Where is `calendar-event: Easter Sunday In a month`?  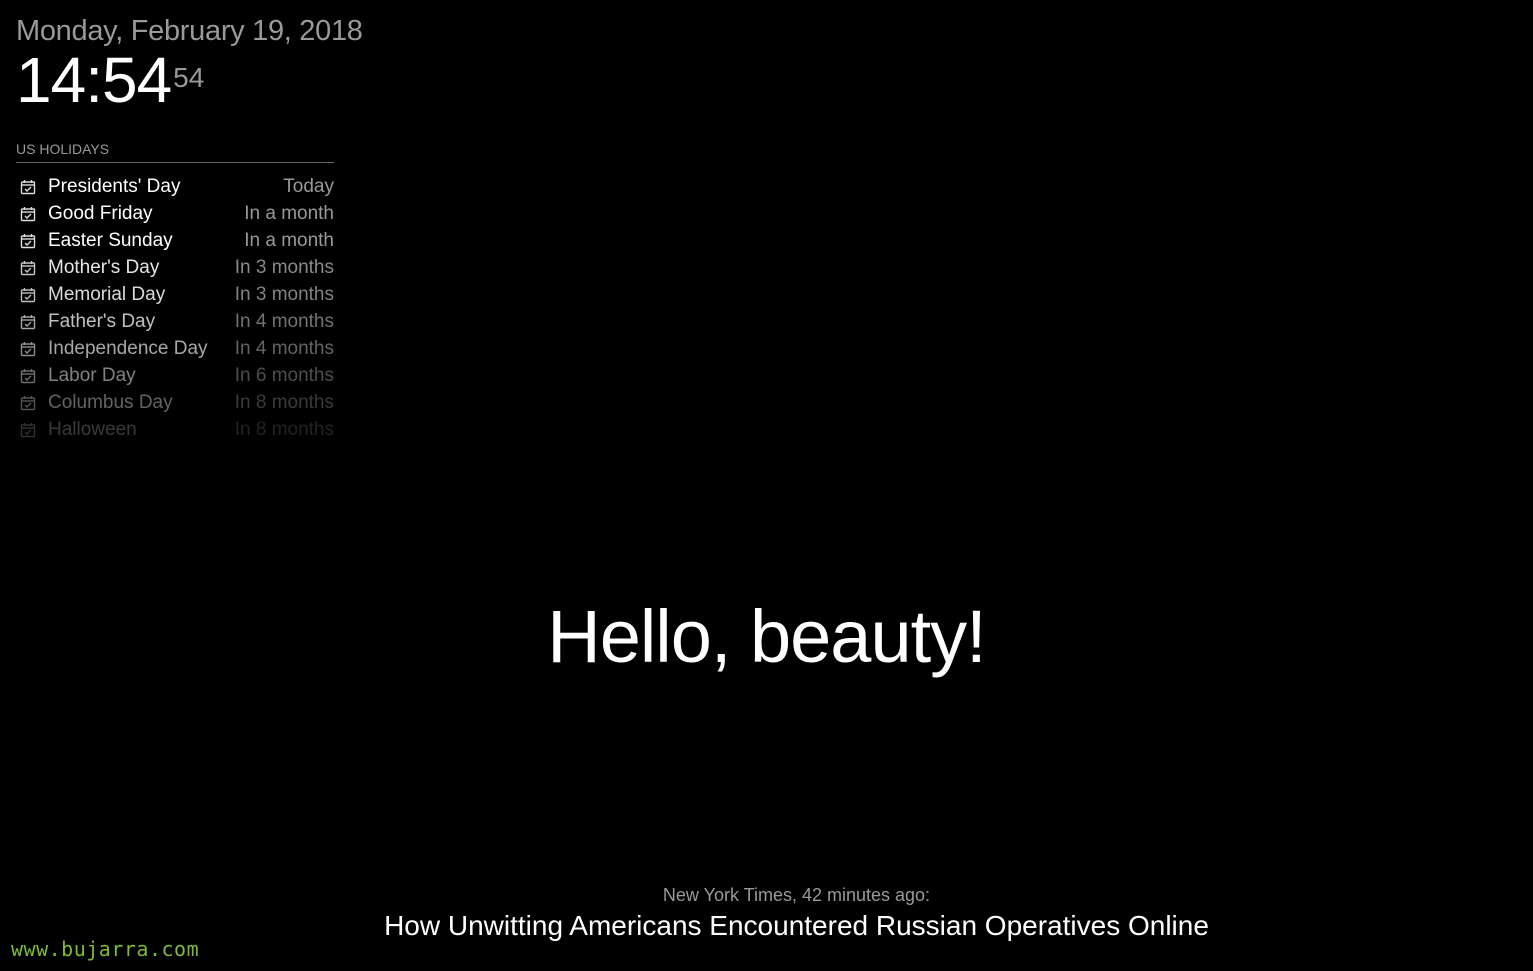 calendar-event: Easter Sunday In a month is located at coordinates (175, 240).